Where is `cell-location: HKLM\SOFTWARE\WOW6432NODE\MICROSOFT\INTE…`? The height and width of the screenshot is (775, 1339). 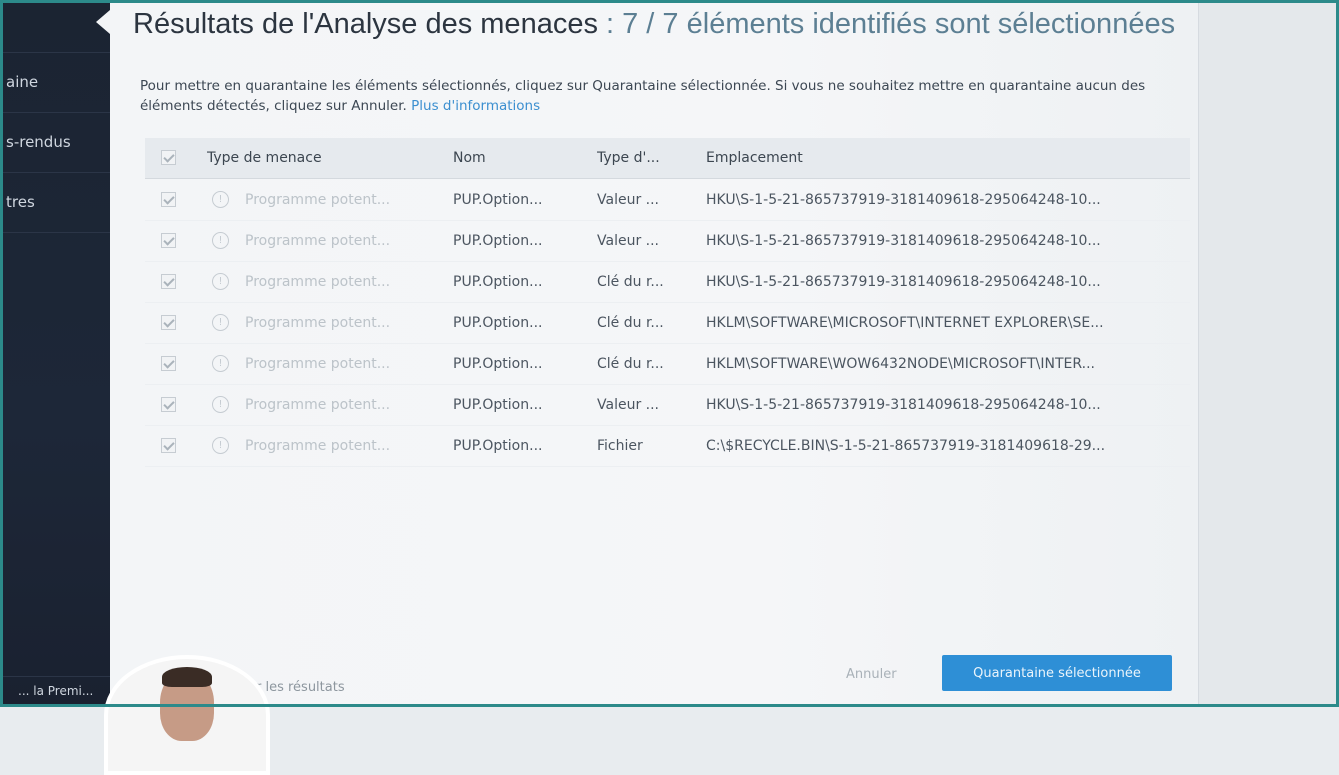
cell-location: HKLM\SOFTWARE\WOW6432NODE\MICROSOFT\INTE… is located at coordinates (900, 364).